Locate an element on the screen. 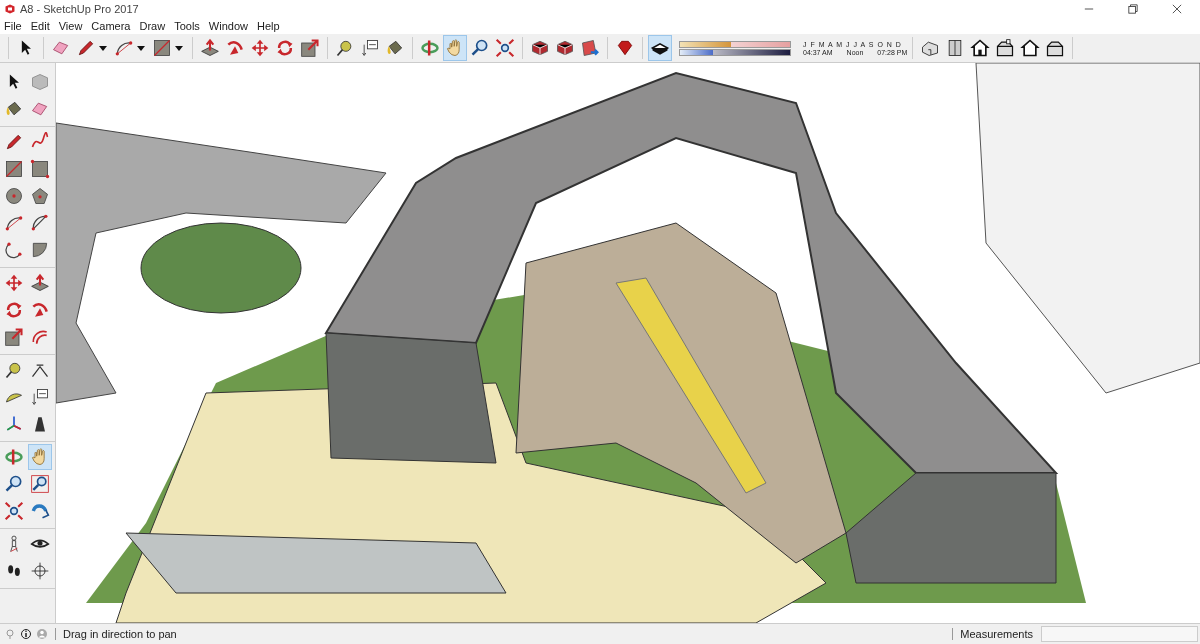 This screenshot has width=1200, height=644. gem-icon is located at coordinates (625, 48).